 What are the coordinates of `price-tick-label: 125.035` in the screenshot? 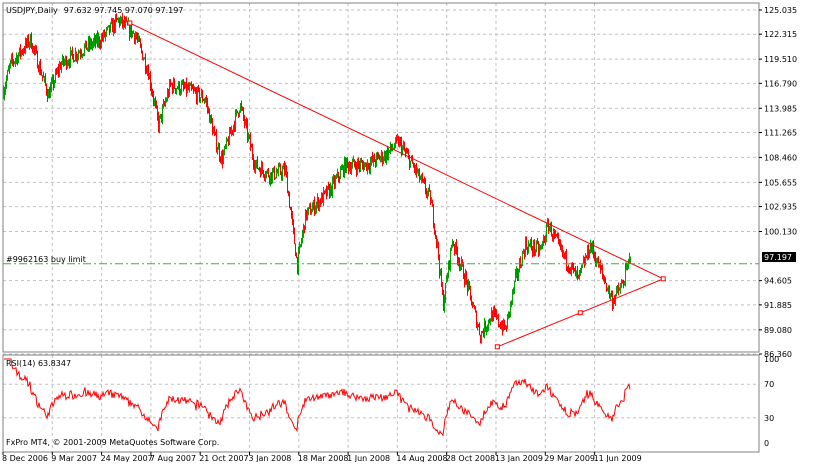 It's located at (780, 10).